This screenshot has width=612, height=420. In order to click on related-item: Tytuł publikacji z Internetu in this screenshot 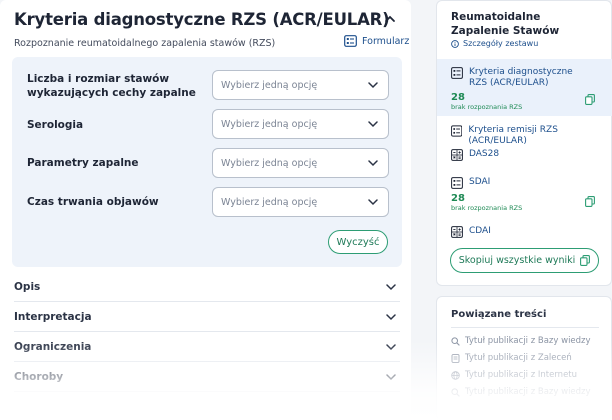, I will do `click(514, 375)`.